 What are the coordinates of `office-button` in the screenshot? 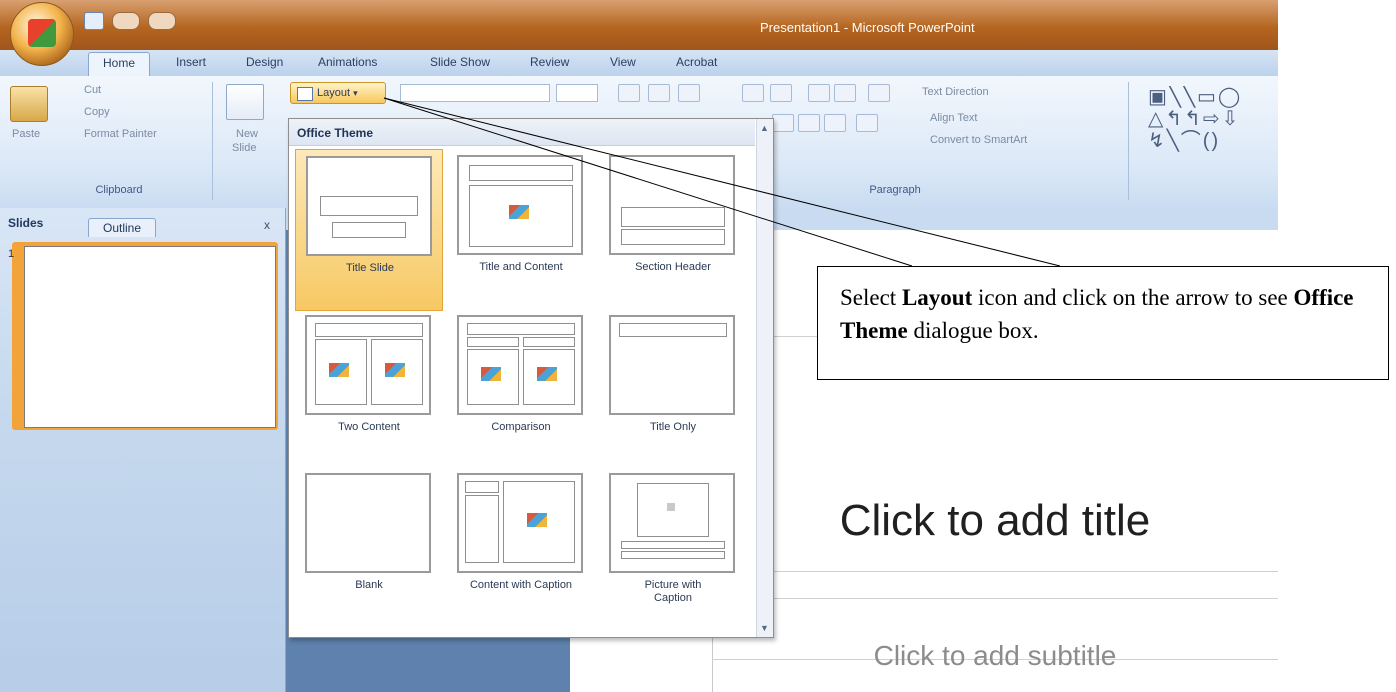 It's located at (42, 34).